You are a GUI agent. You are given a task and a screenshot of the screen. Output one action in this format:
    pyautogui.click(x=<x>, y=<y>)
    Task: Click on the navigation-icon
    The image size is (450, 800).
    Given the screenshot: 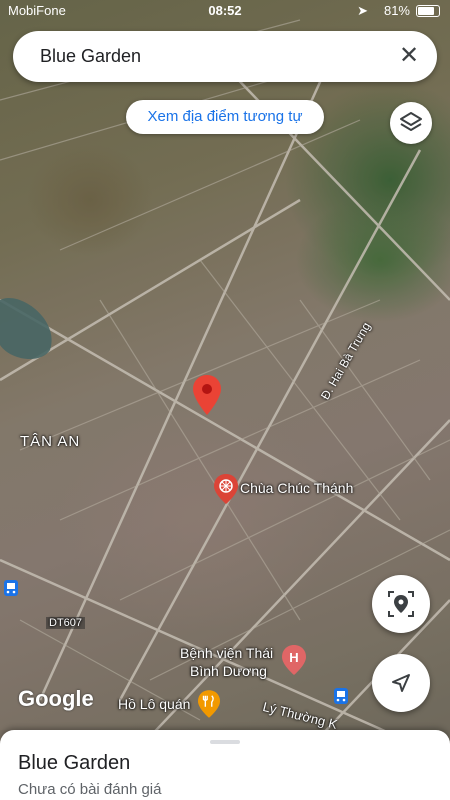 What is the action you would take?
    pyautogui.click(x=401, y=683)
    